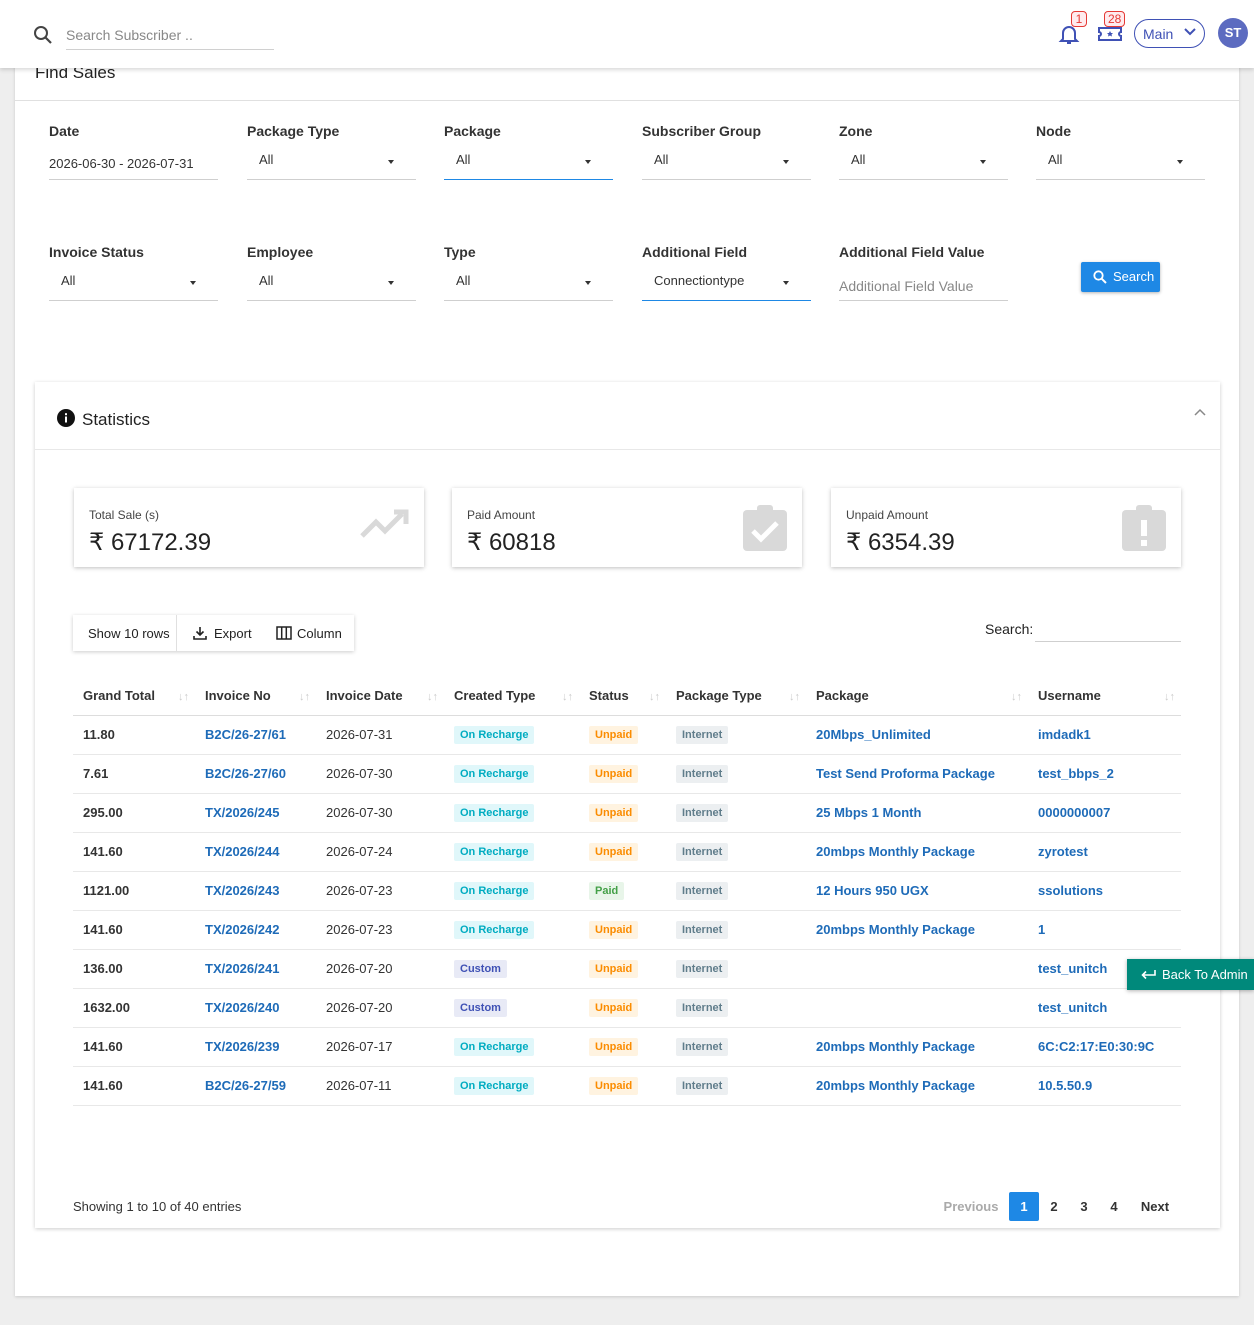 The image size is (1254, 1325). What do you see at coordinates (873, 734) in the screenshot?
I see `package-link: 20Mbps_Unlimited` at bounding box center [873, 734].